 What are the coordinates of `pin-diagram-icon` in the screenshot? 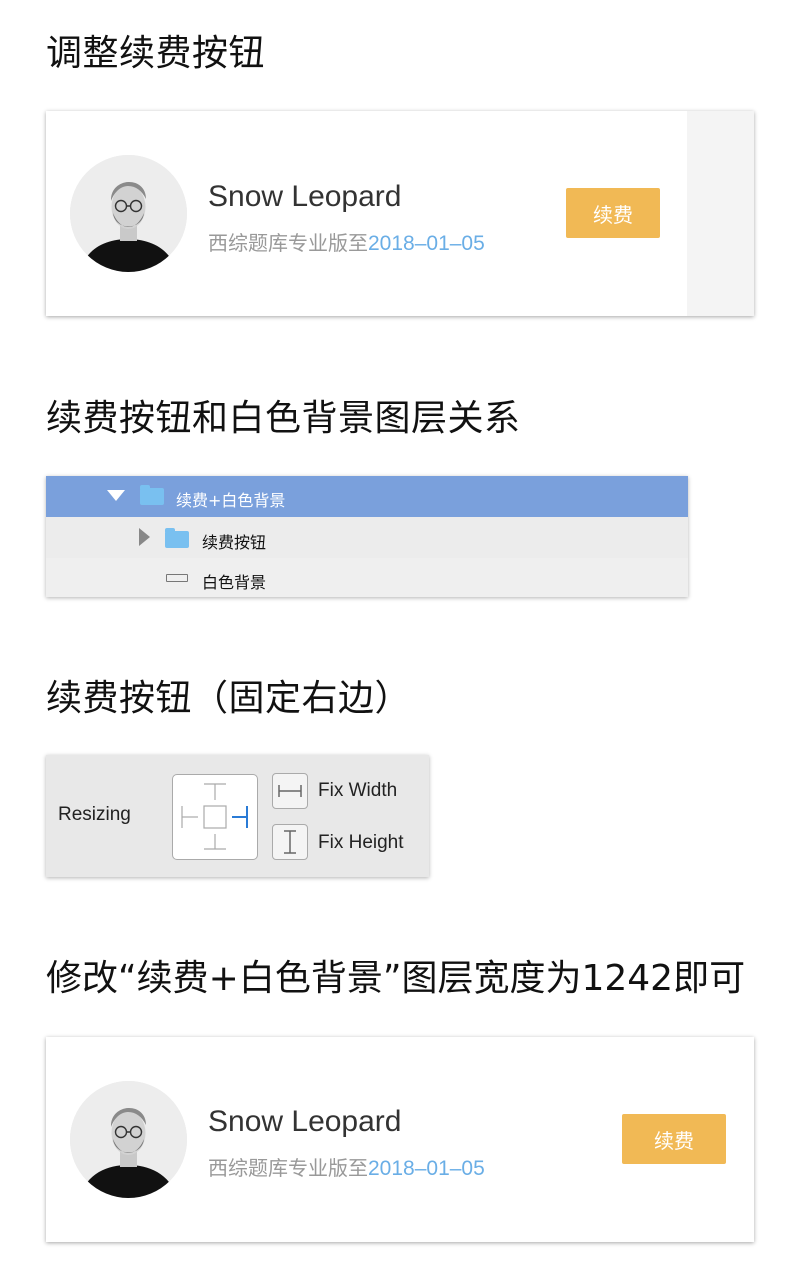 It's located at (214, 816).